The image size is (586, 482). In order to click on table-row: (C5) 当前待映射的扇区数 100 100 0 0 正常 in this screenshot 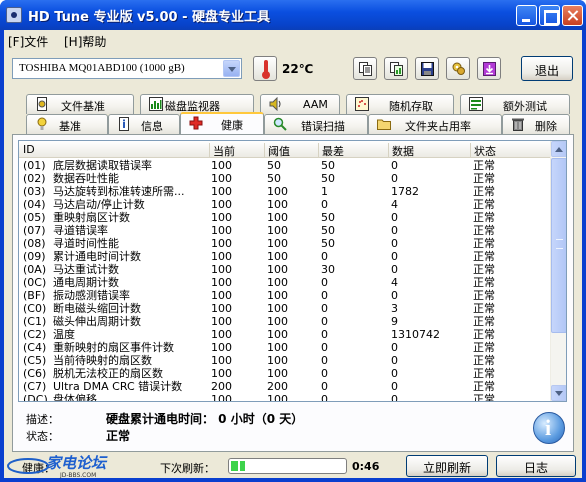, I will do `click(285, 360)`.